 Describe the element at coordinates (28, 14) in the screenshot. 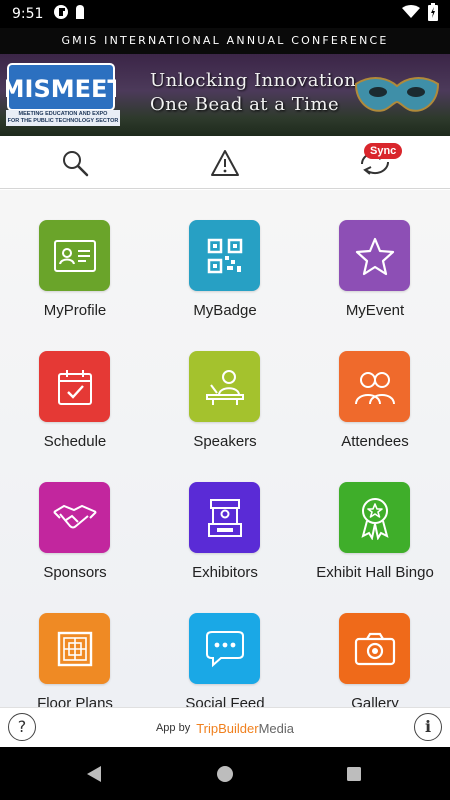

I see `status-time: 9:51` at that location.